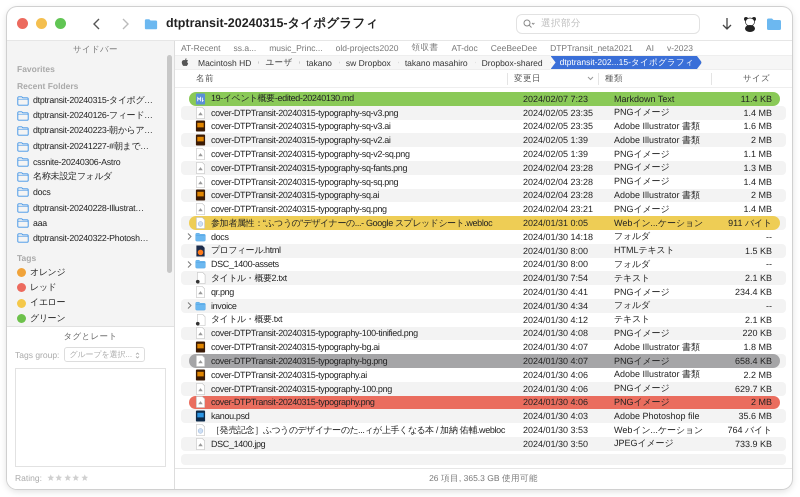  What do you see at coordinates (757, 181) in the screenshot?
I see `size-cell-text: 1.4 MB` at bounding box center [757, 181].